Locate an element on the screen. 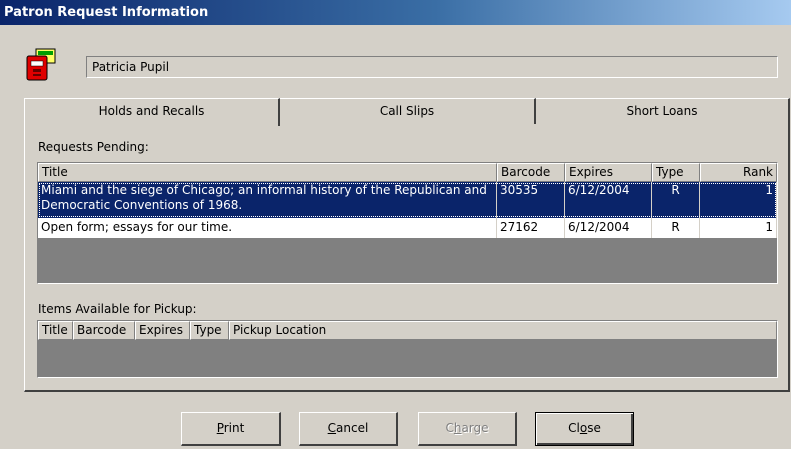  column-header-pickup-location: Pickup Location is located at coordinates (503, 330).